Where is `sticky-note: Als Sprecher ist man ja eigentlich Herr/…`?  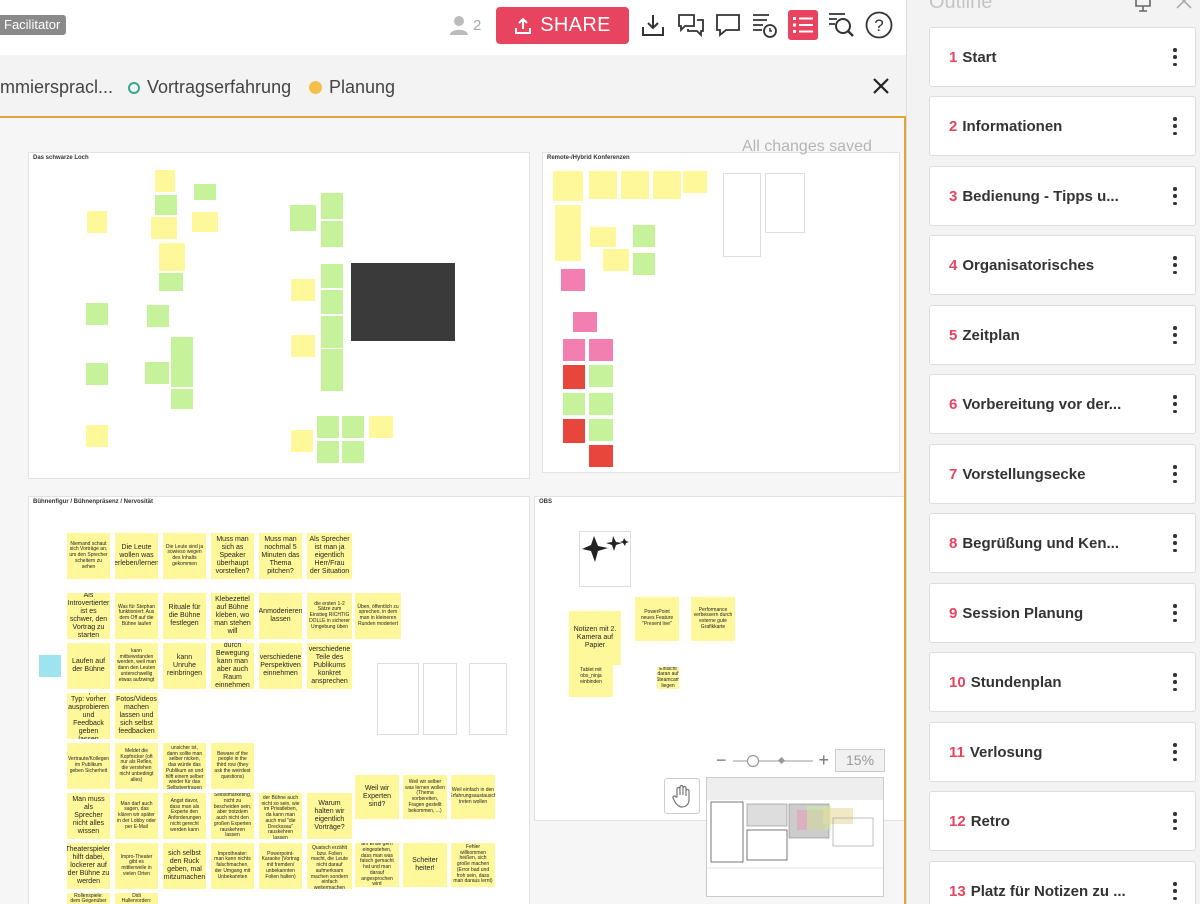 sticky-note: Als Sprecher ist man ja eigentlich Herr/… is located at coordinates (329, 556).